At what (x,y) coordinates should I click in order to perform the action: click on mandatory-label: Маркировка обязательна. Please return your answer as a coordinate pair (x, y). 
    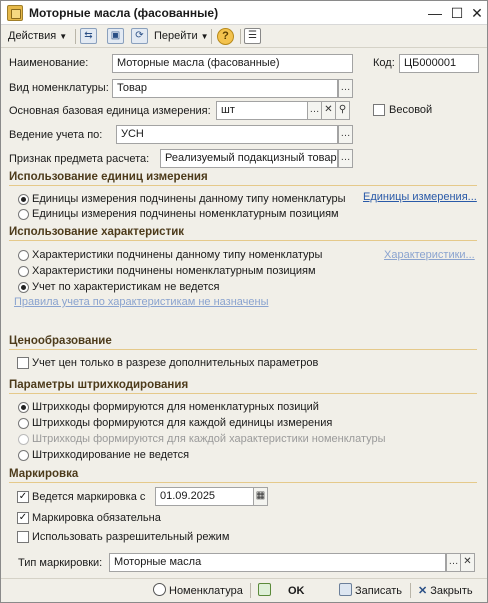
    Looking at the image, I should click on (96, 518).